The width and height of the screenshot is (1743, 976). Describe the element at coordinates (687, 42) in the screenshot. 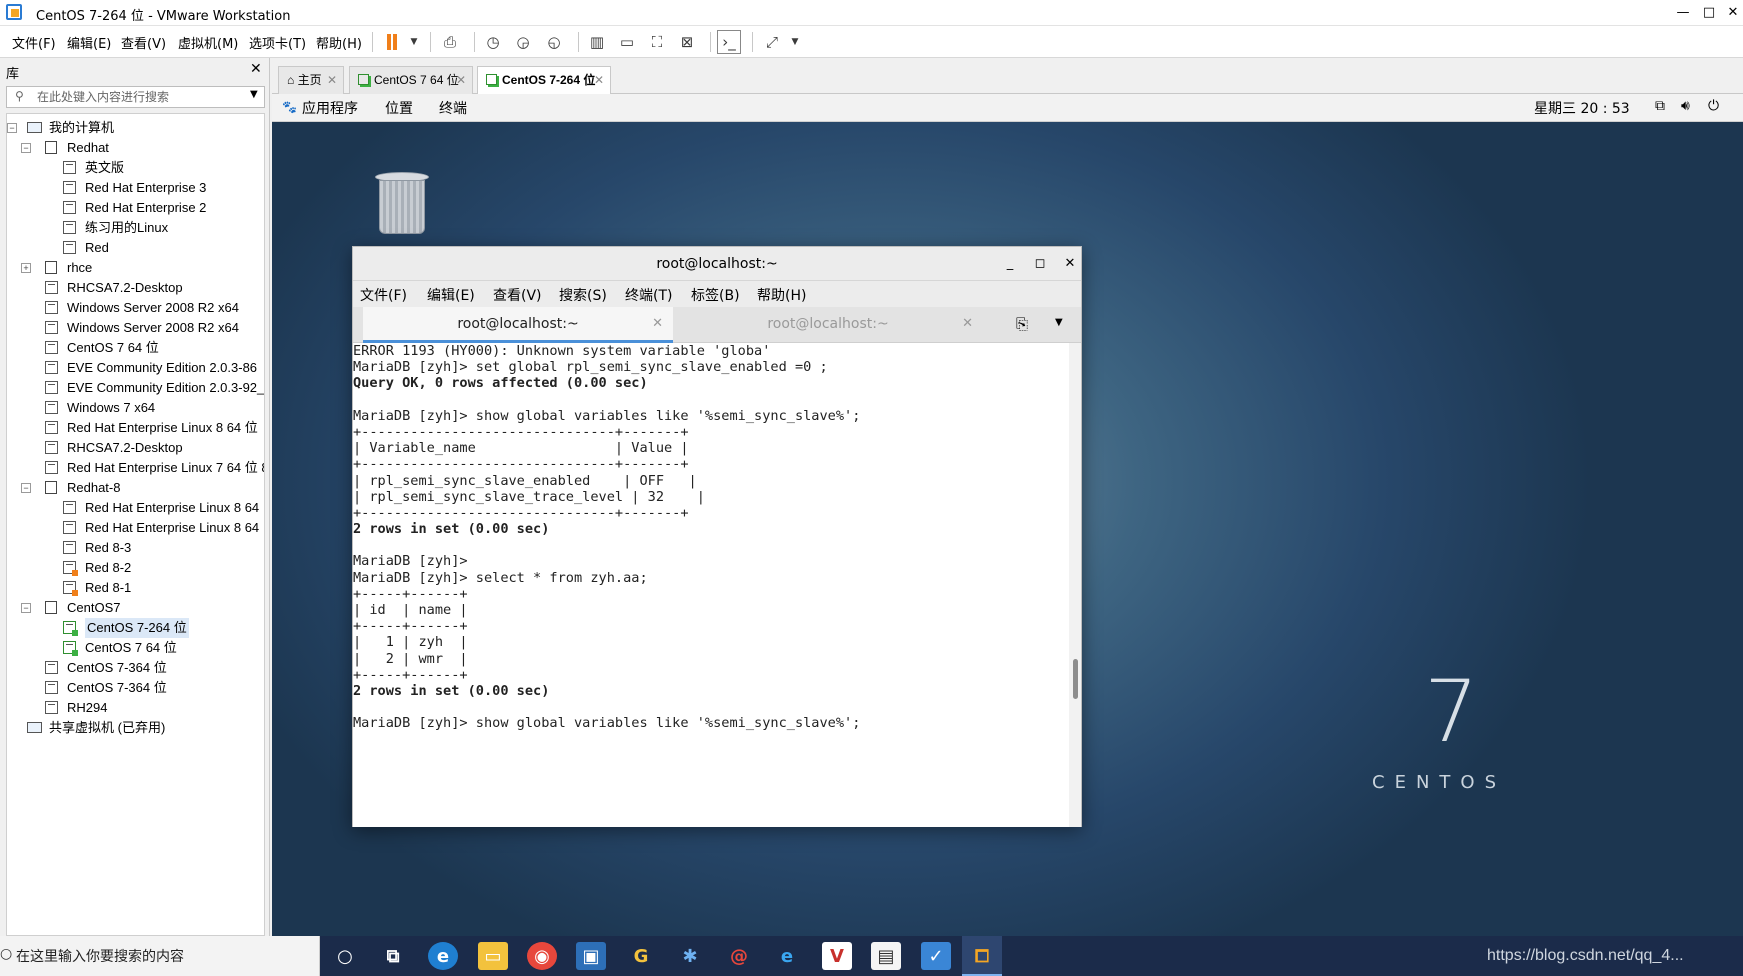

I see `unity-icon: ⊠` at that location.